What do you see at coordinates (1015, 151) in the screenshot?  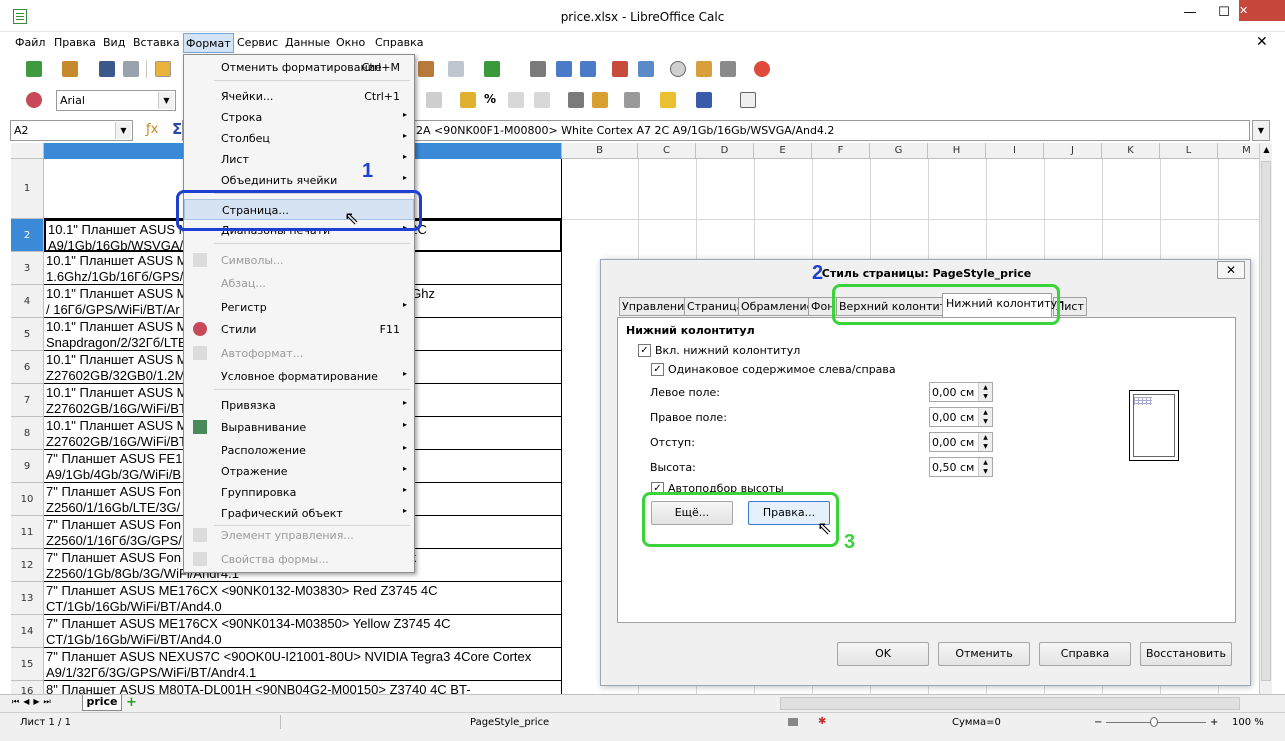 I see `column-header-i: I` at bounding box center [1015, 151].